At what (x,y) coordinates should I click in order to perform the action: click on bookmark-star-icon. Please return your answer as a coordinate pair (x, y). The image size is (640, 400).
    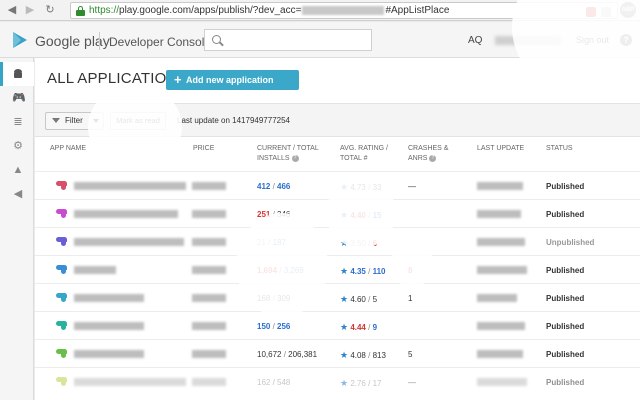
    Looking at the image, I should click on (606, 12).